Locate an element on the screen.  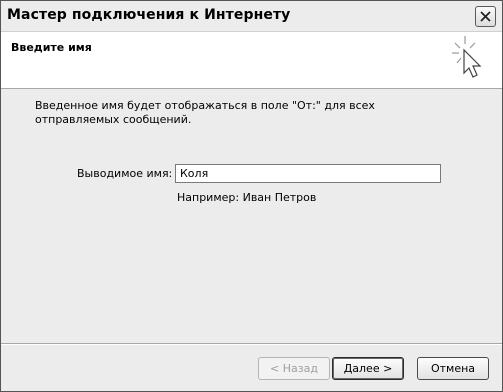
close-button is located at coordinates (485, 16).